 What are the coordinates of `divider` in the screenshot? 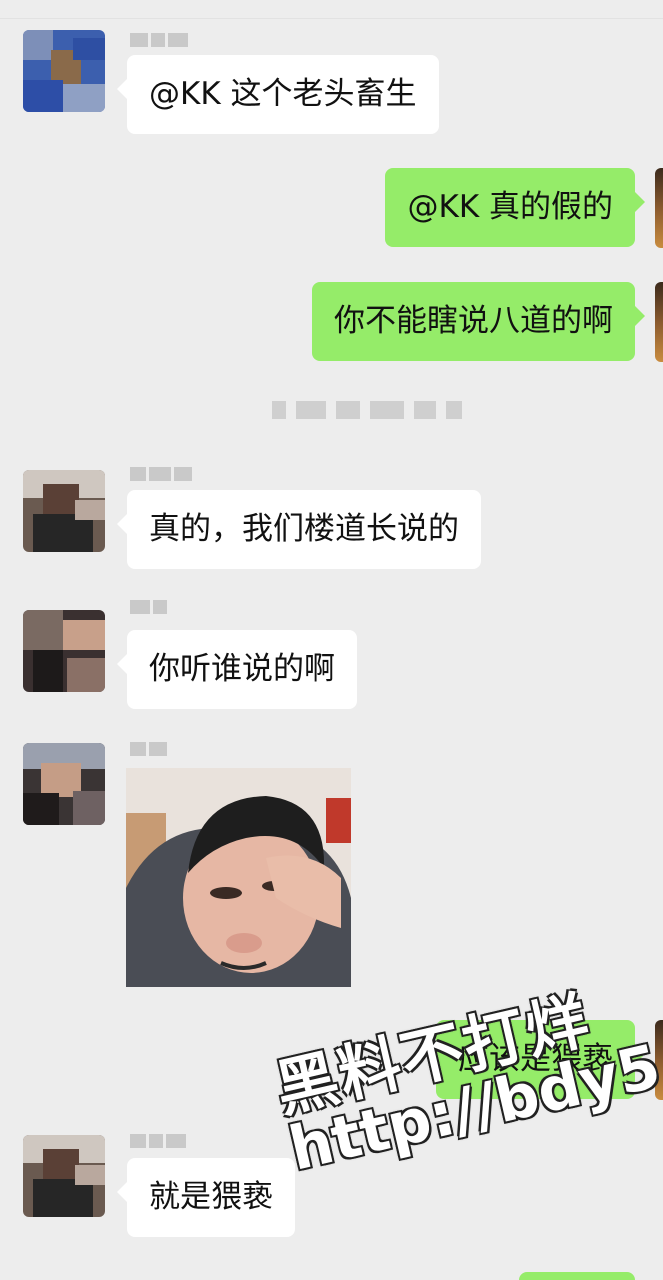 It's located at (331, 18).